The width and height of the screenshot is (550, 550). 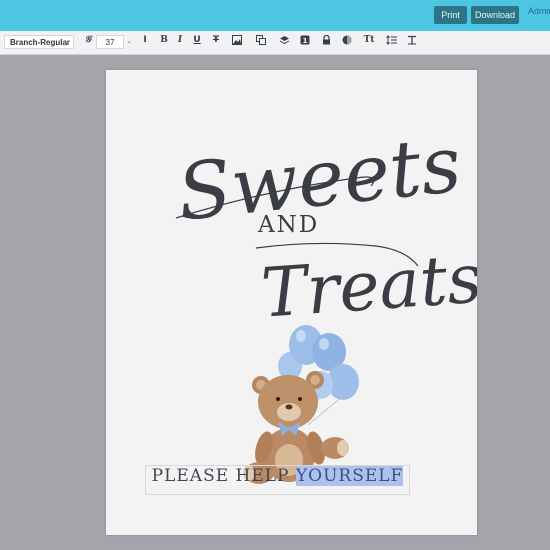 What do you see at coordinates (368, 287) in the screenshot?
I see `treats-title: Treats` at bounding box center [368, 287].